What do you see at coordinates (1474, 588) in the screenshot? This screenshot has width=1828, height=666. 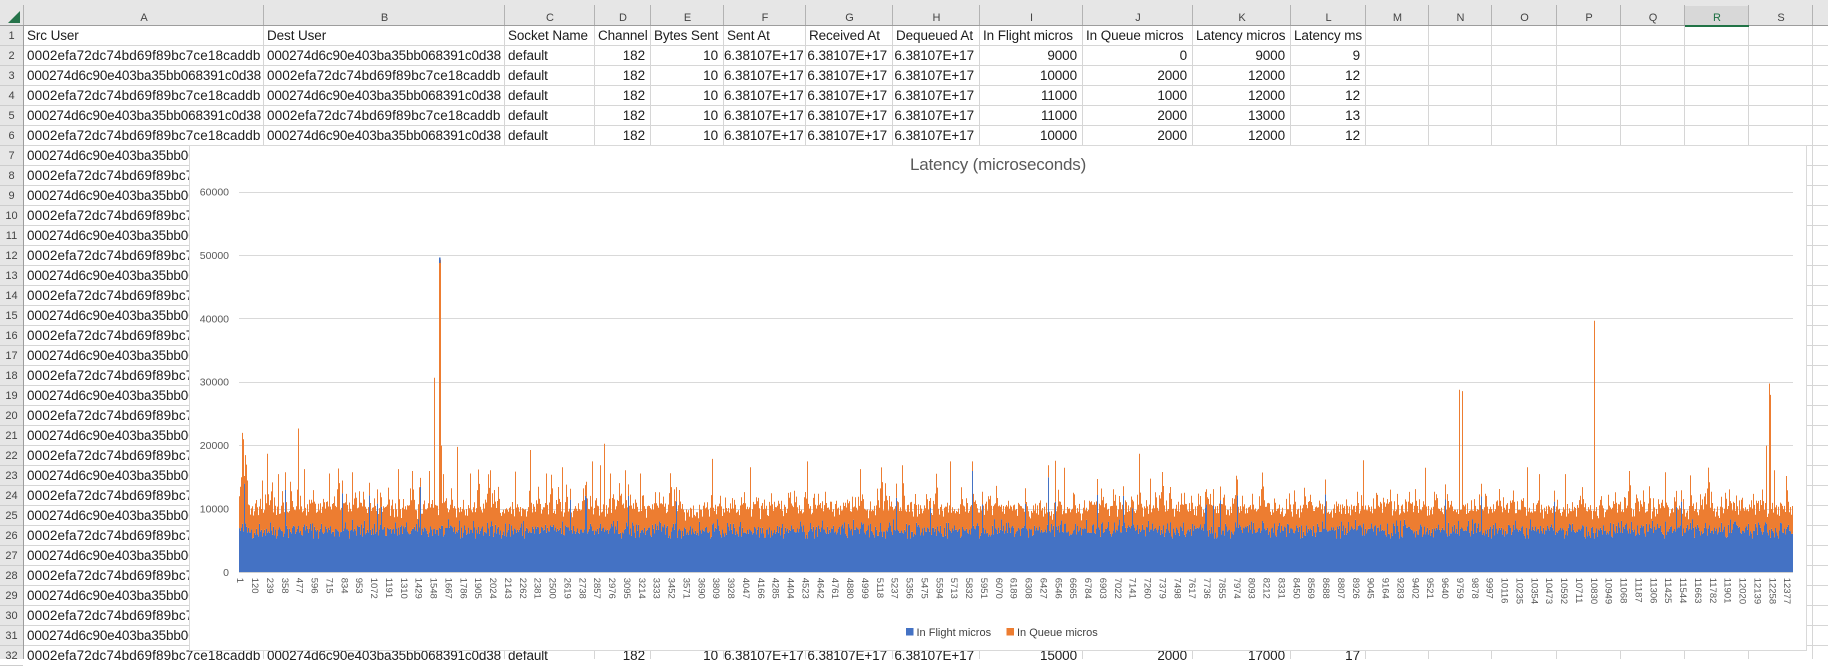 I see `svg-text: 9878` at bounding box center [1474, 588].